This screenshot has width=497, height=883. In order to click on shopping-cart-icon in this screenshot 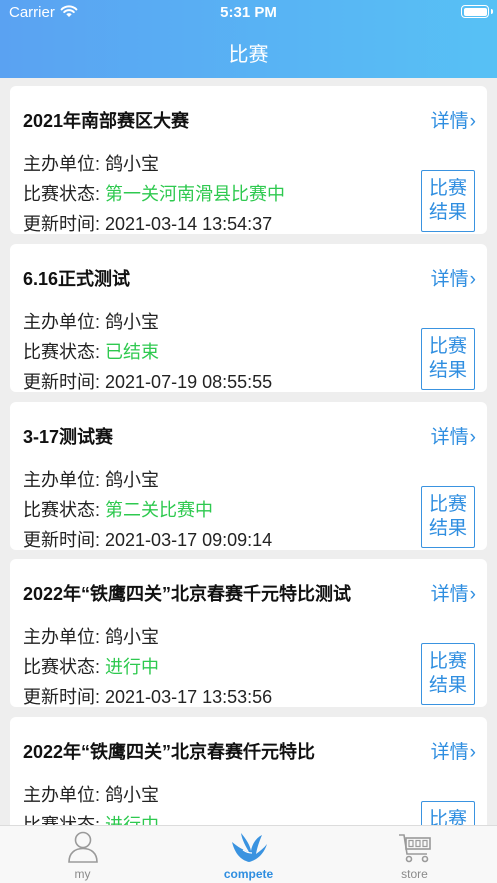, I will do `click(415, 849)`.